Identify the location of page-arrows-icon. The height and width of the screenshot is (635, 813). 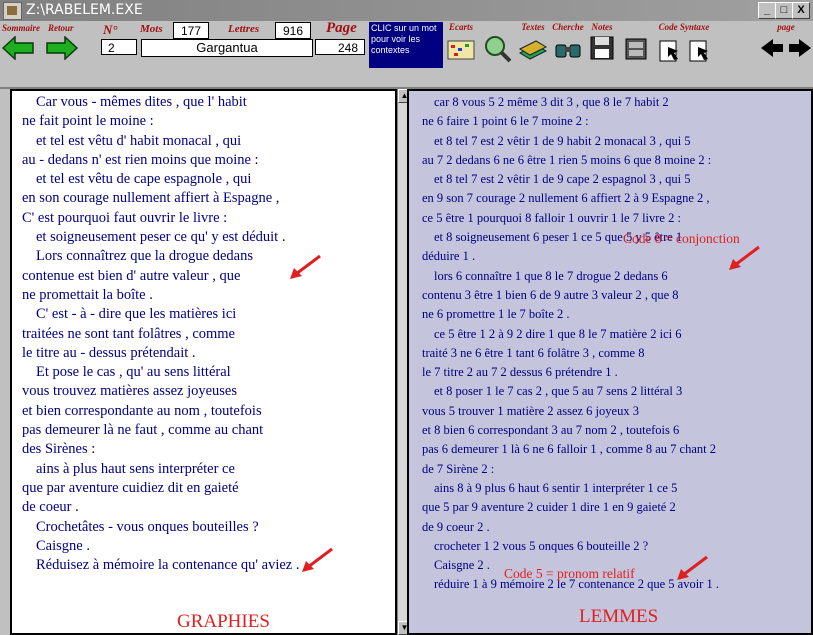
(786, 48).